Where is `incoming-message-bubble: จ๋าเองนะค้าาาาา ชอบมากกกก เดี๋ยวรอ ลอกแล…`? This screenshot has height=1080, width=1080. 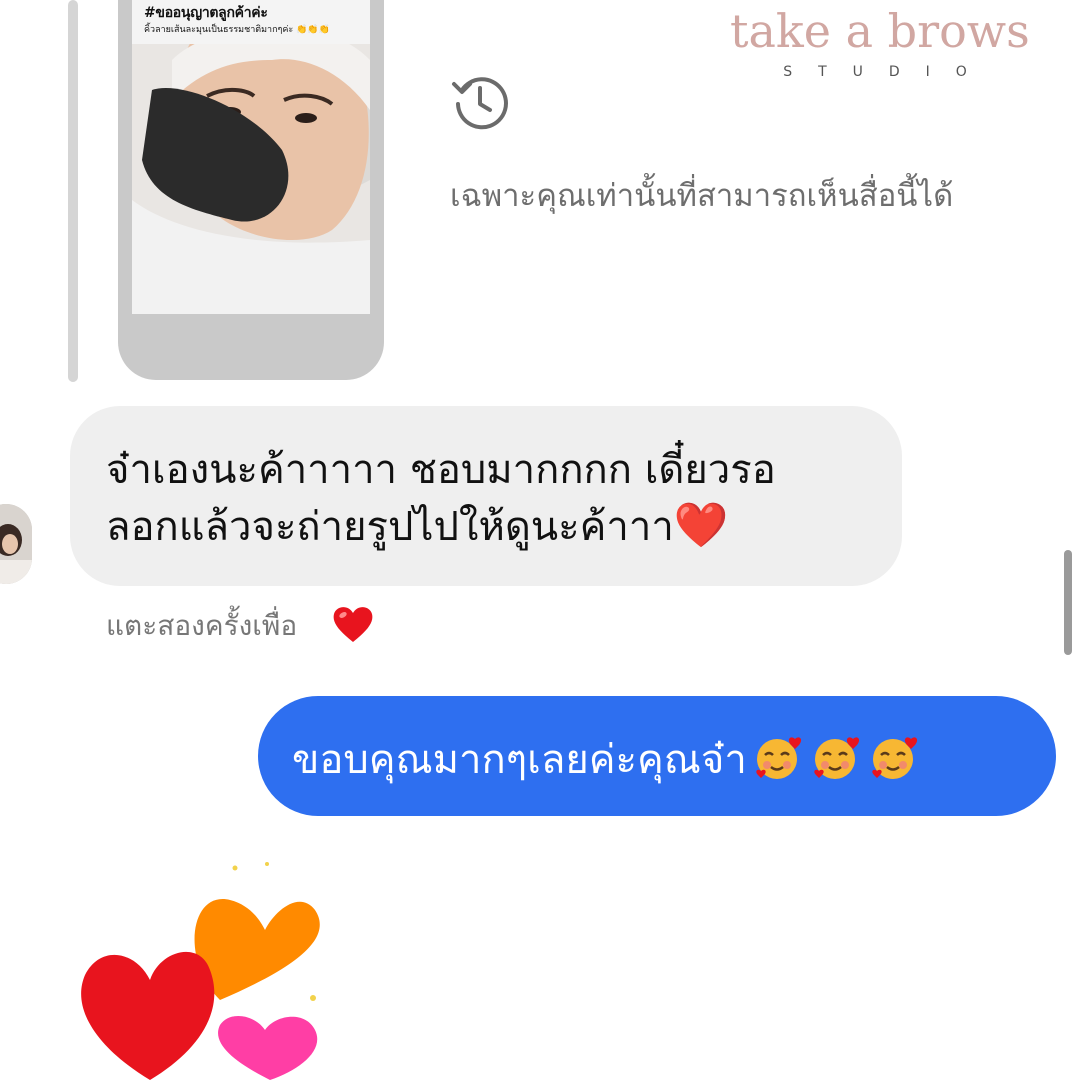
incoming-message-bubble: จ๋าเองนะค้าาาาา ชอบมากกกก เดี๋ยวรอ ลอกแล… is located at coordinates (486, 496).